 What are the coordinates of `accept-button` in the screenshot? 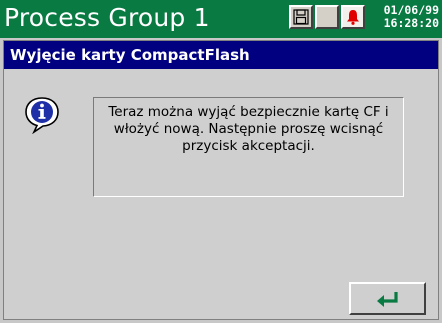 It's located at (387, 298).